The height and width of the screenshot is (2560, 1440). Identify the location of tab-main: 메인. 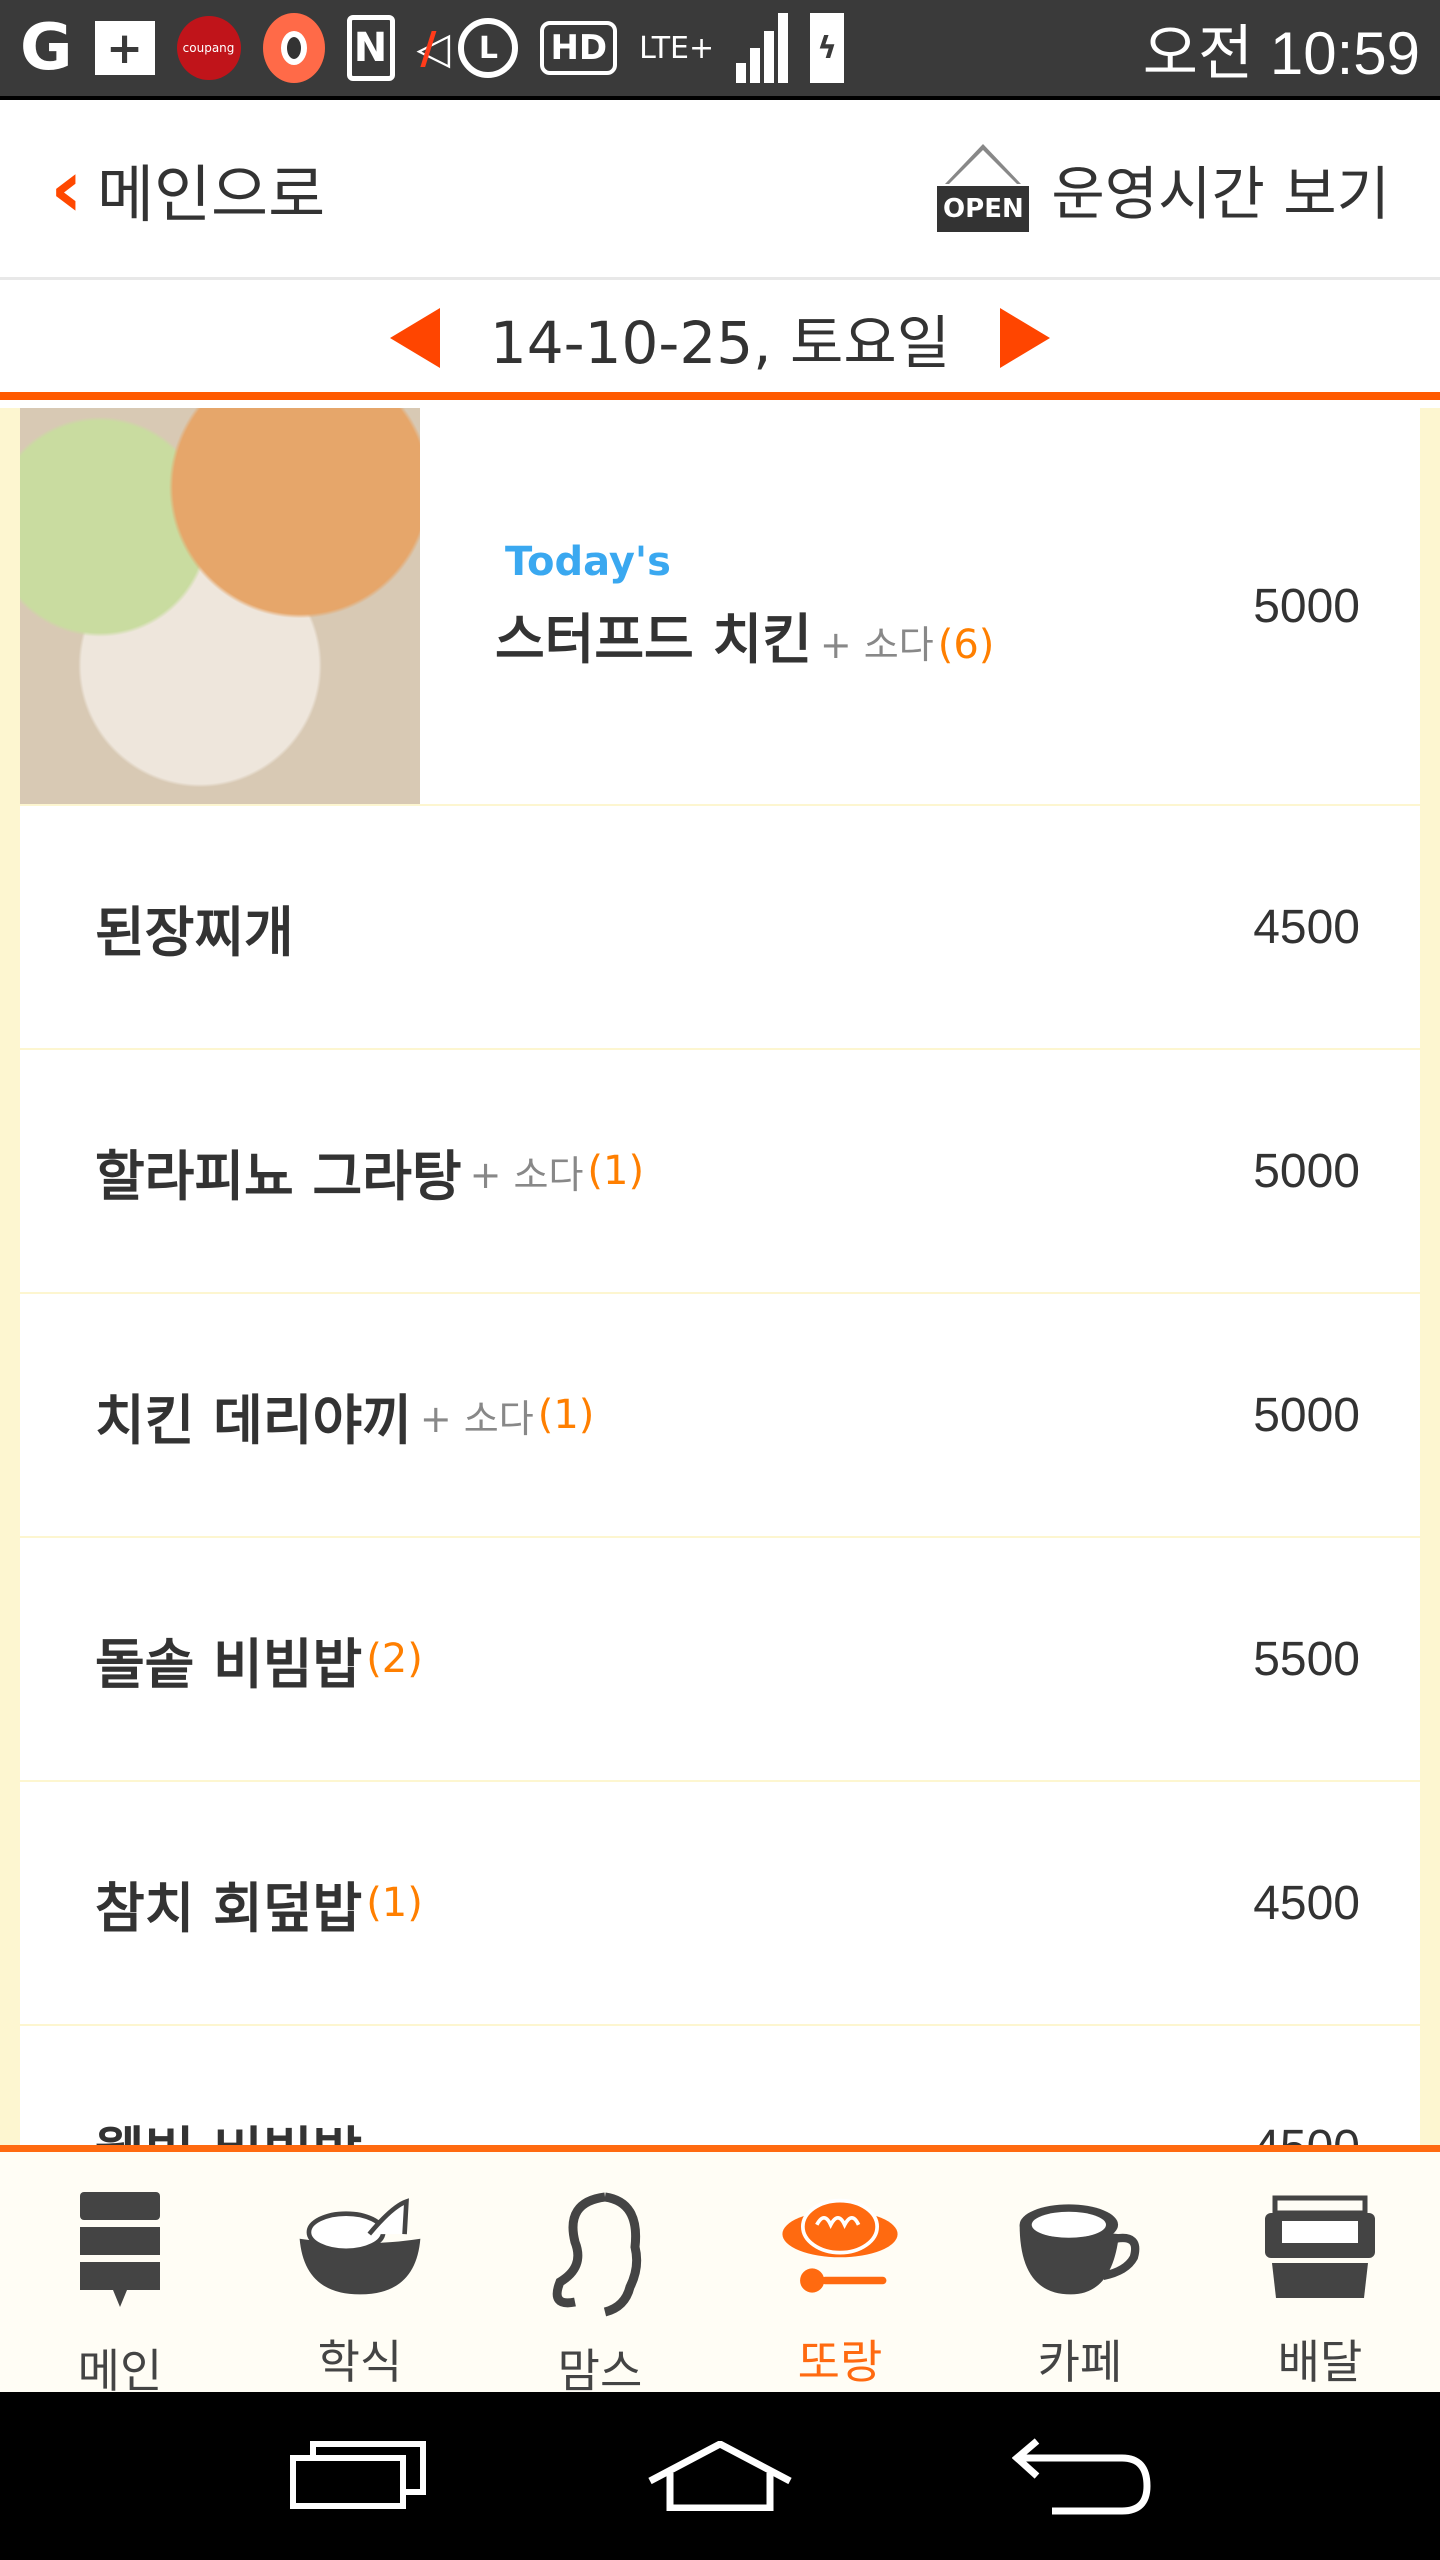
(120, 2275).